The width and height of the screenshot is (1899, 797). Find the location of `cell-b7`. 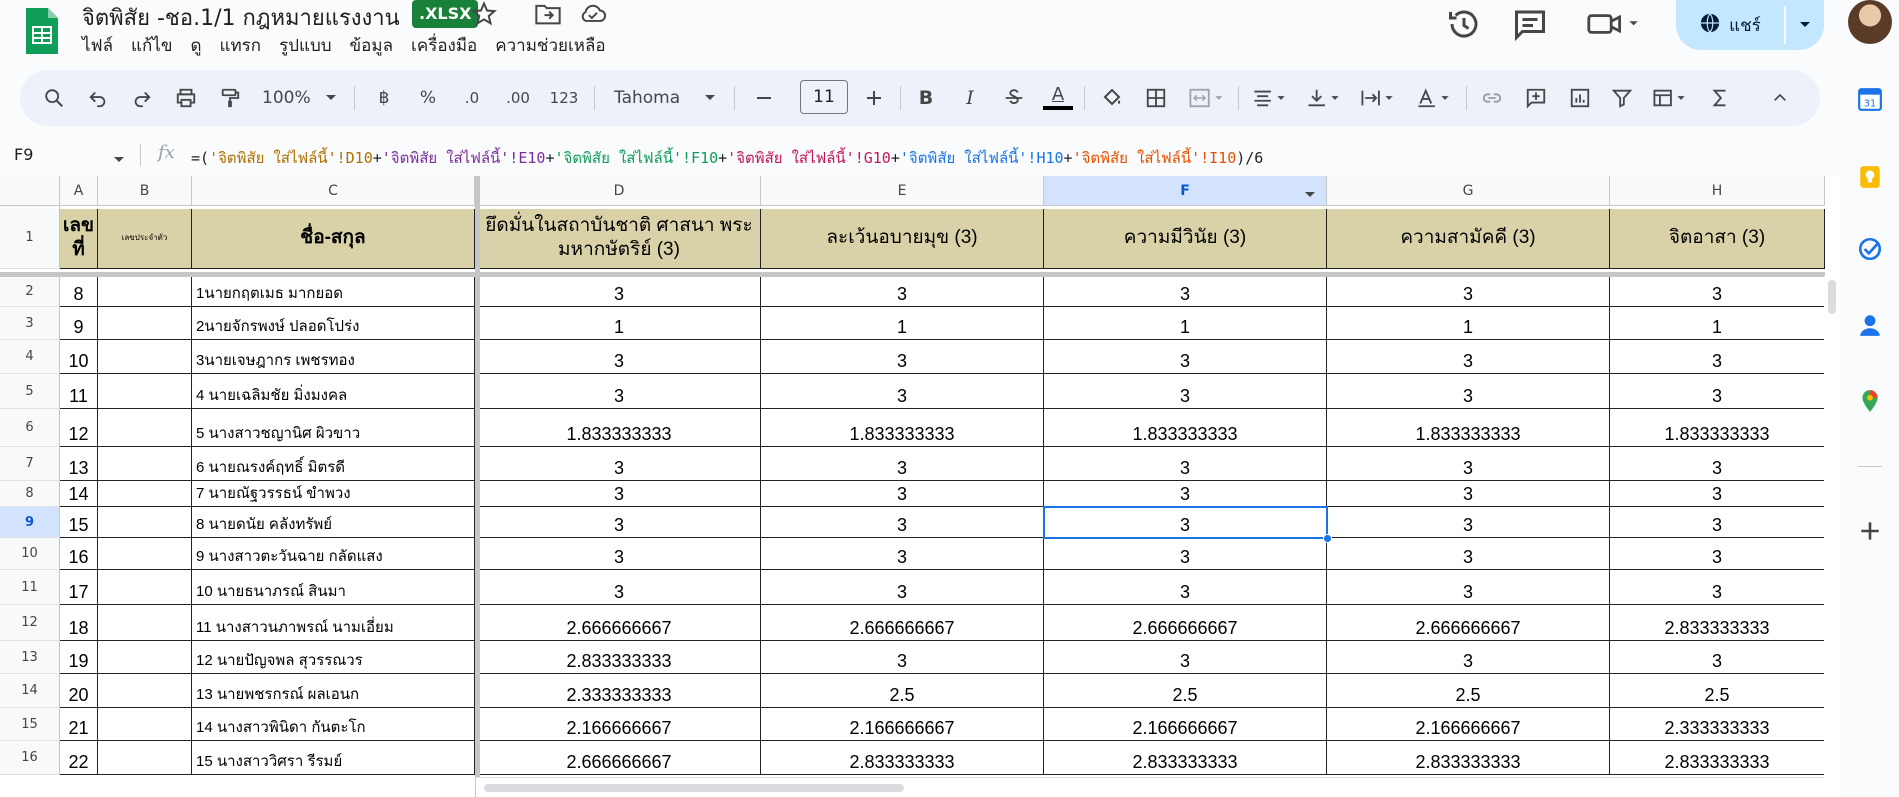

cell-b7 is located at coordinates (145, 464).